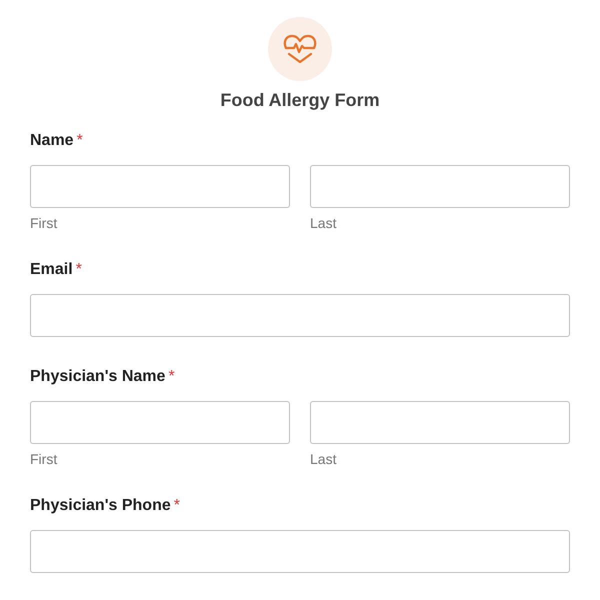  Describe the element at coordinates (56, 270) in the screenshot. I see `field-label: Email *` at that location.